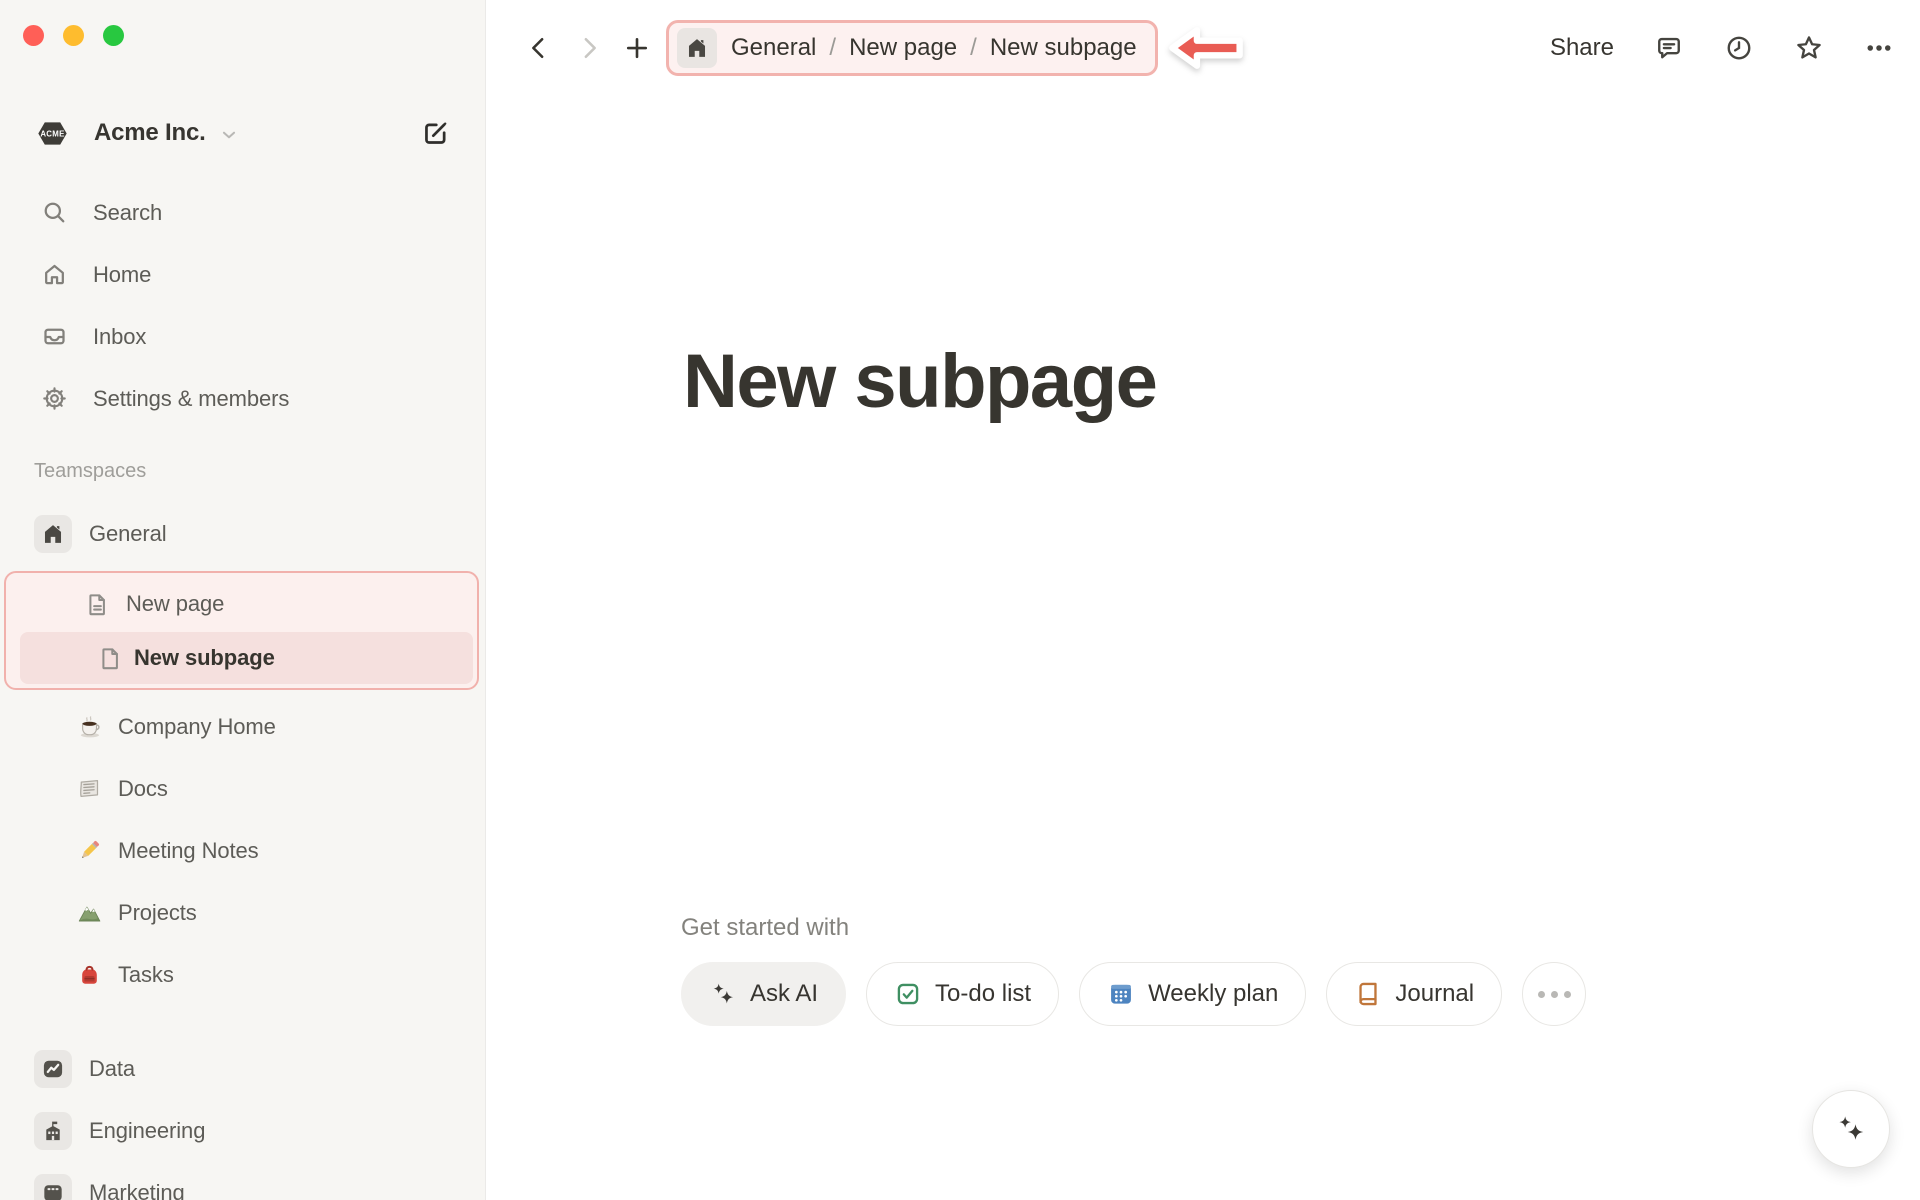 The width and height of the screenshot is (1920, 1200). Describe the element at coordinates (908, 994) in the screenshot. I see `checkbox-icon` at that location.